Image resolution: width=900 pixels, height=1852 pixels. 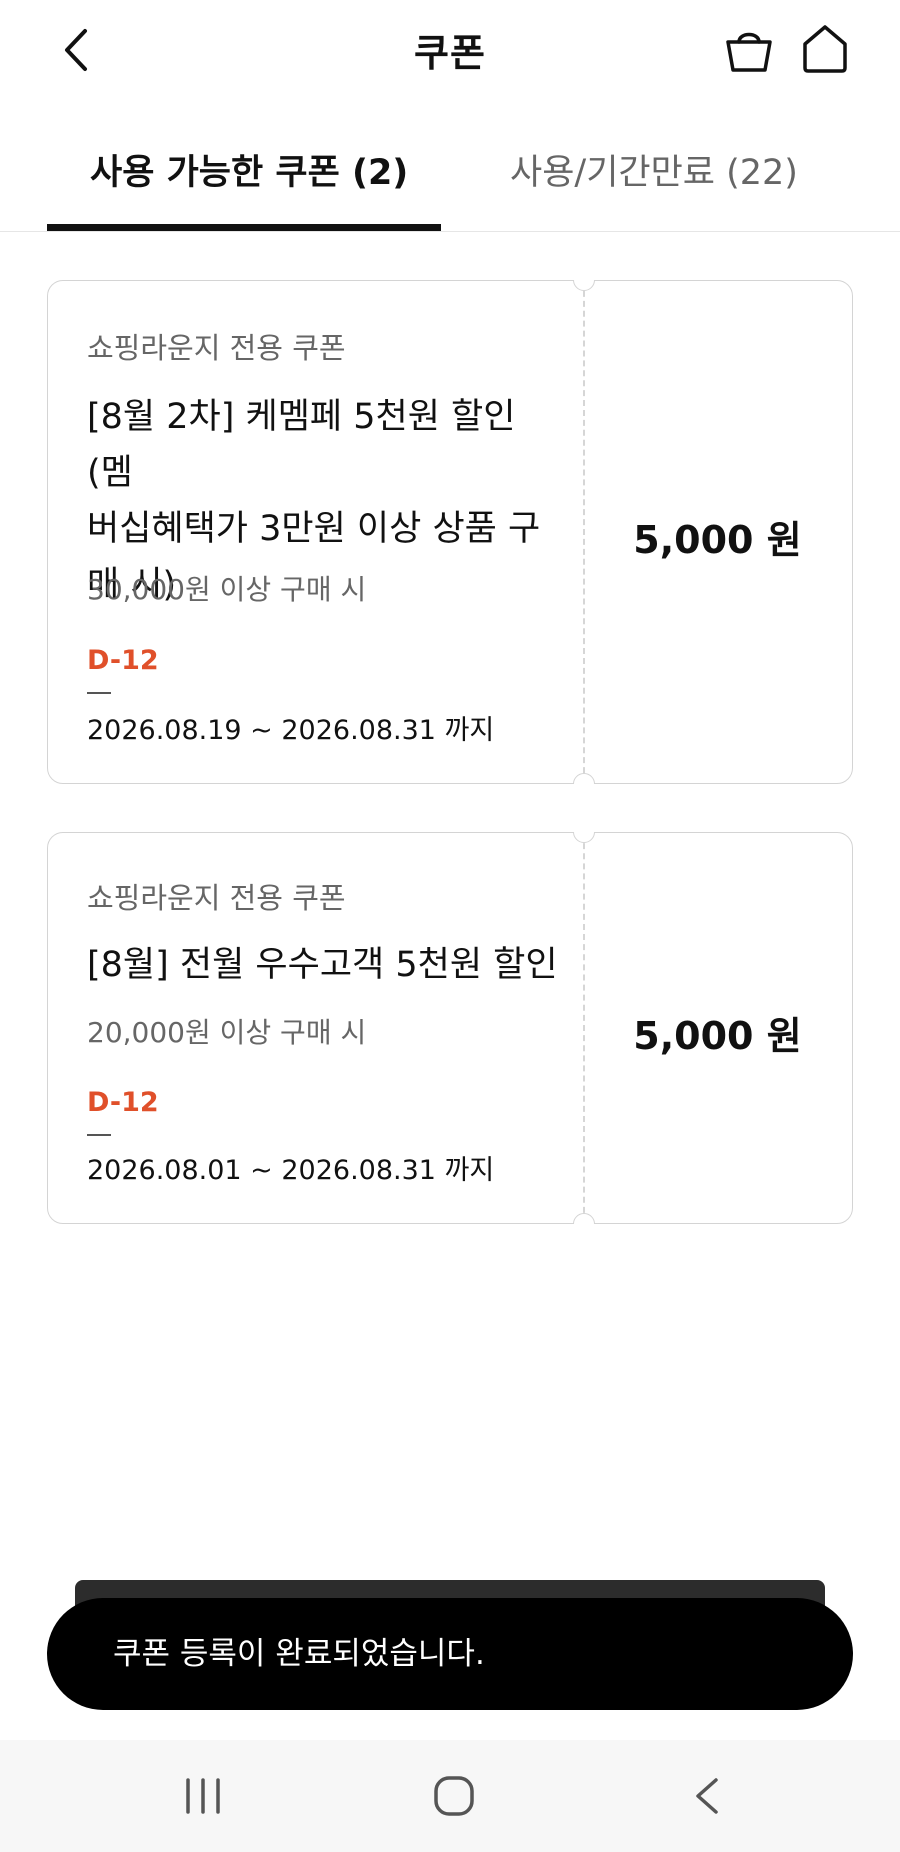 I want to click on system-nav-bar, so click(x=450, y=1796).